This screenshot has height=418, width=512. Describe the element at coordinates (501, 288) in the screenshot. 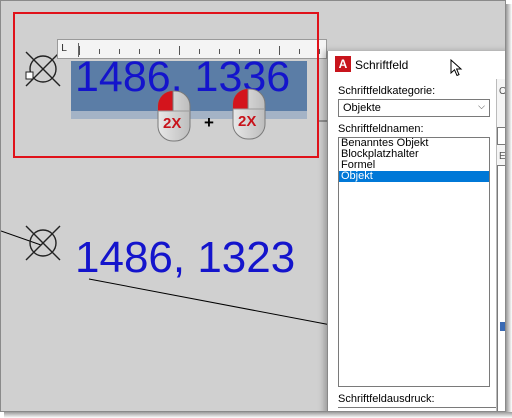

I see `format-list` at that location.